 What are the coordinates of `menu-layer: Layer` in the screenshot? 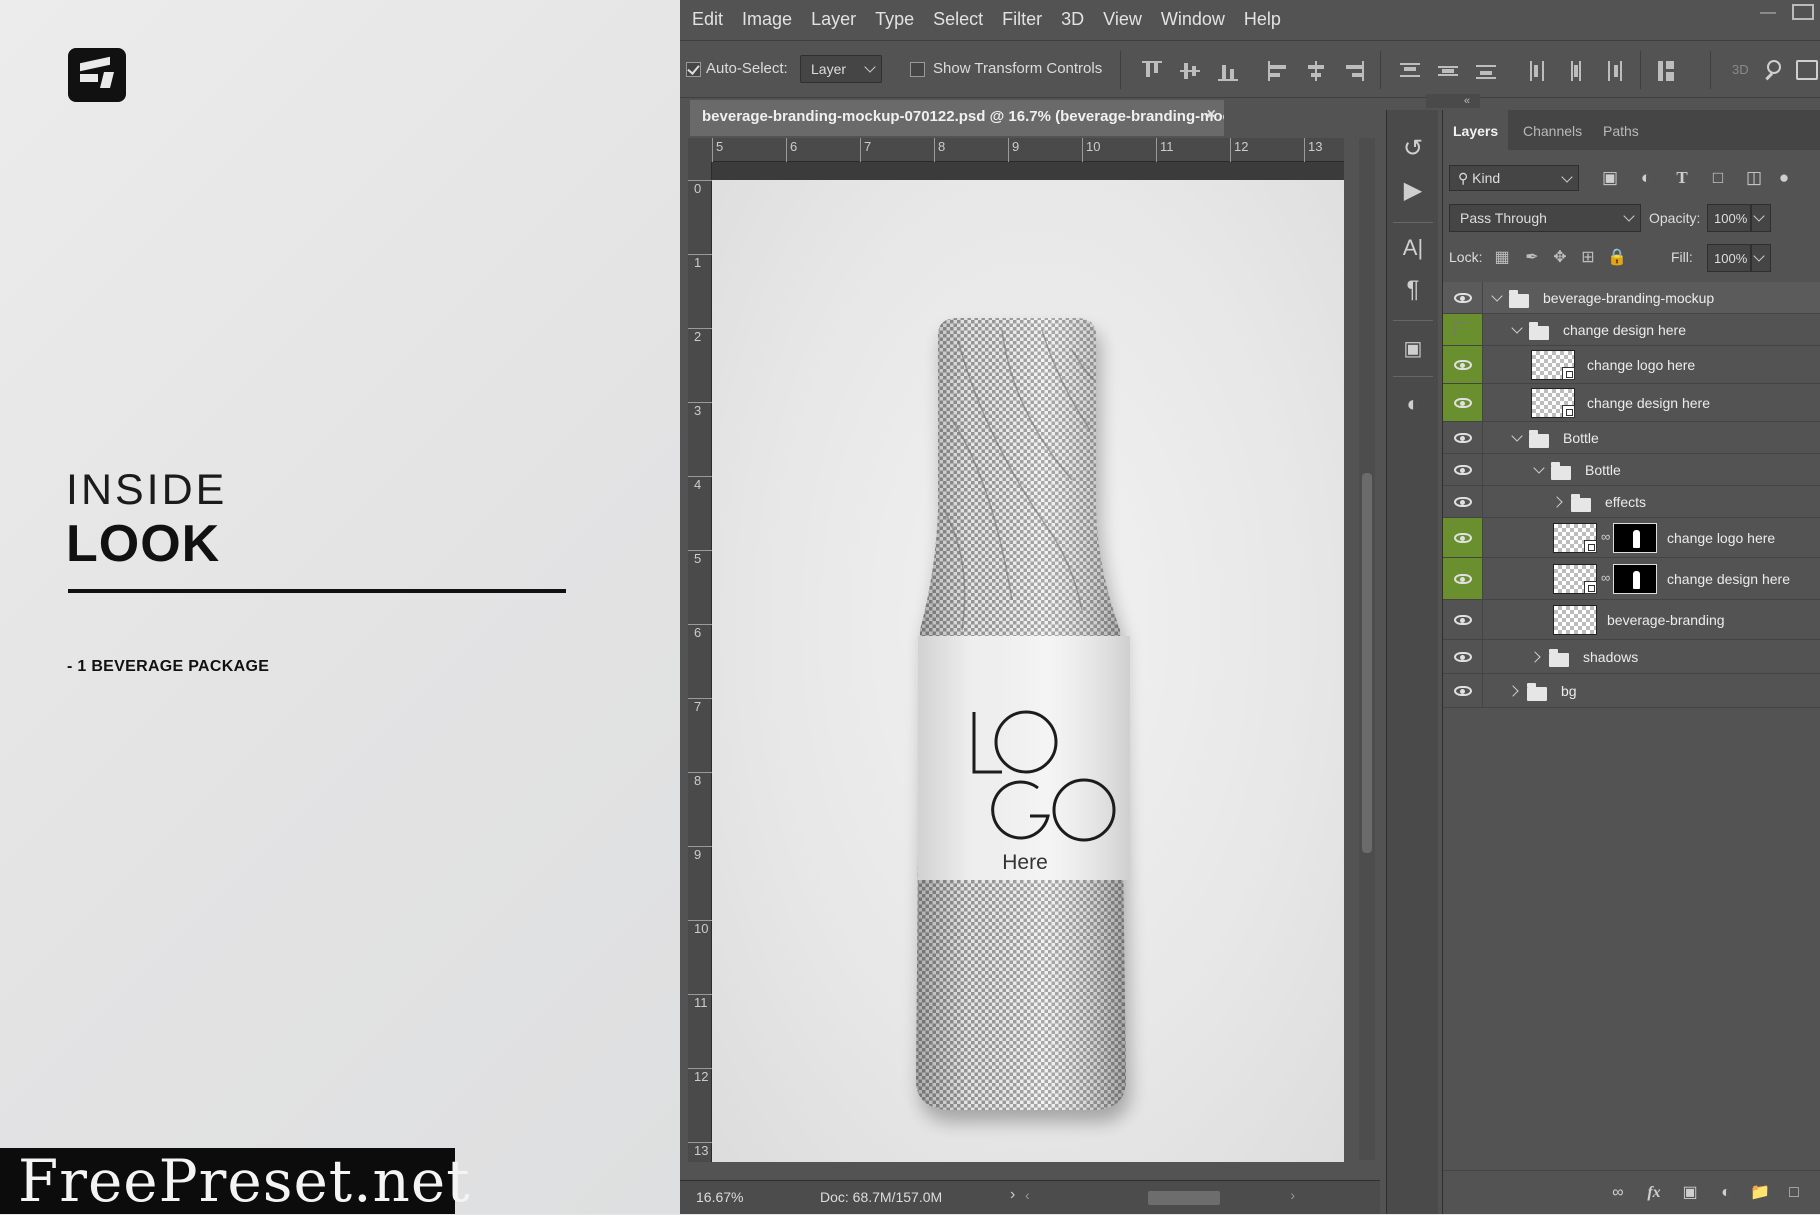 It's located at (833, 19).